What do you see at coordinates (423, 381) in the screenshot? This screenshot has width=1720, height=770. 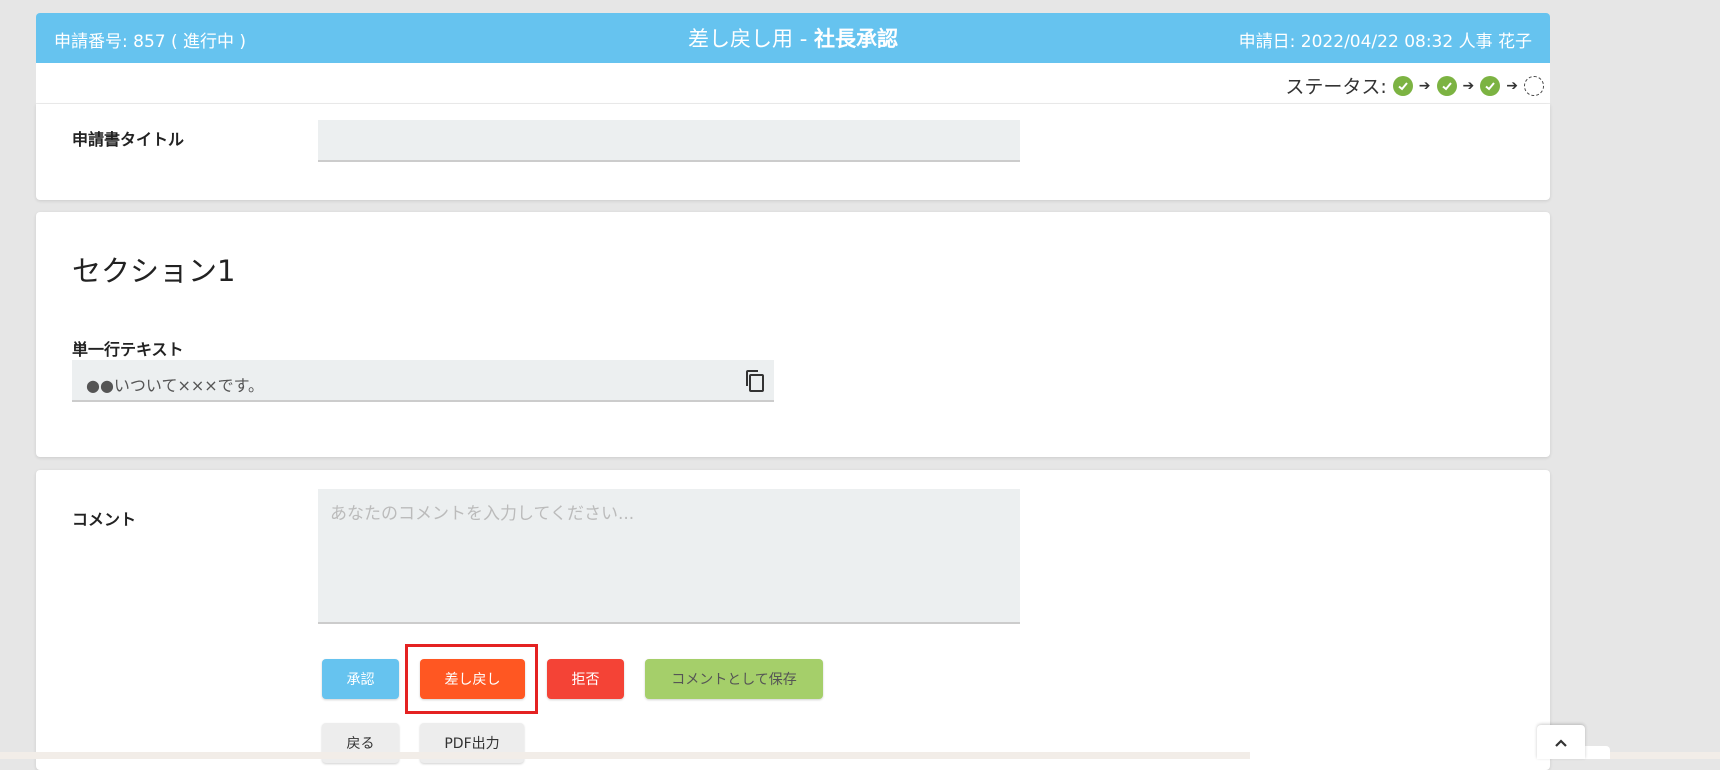 I see `single-line-text-field: ●●いついて×××です。` at bounding box center [423, 381].